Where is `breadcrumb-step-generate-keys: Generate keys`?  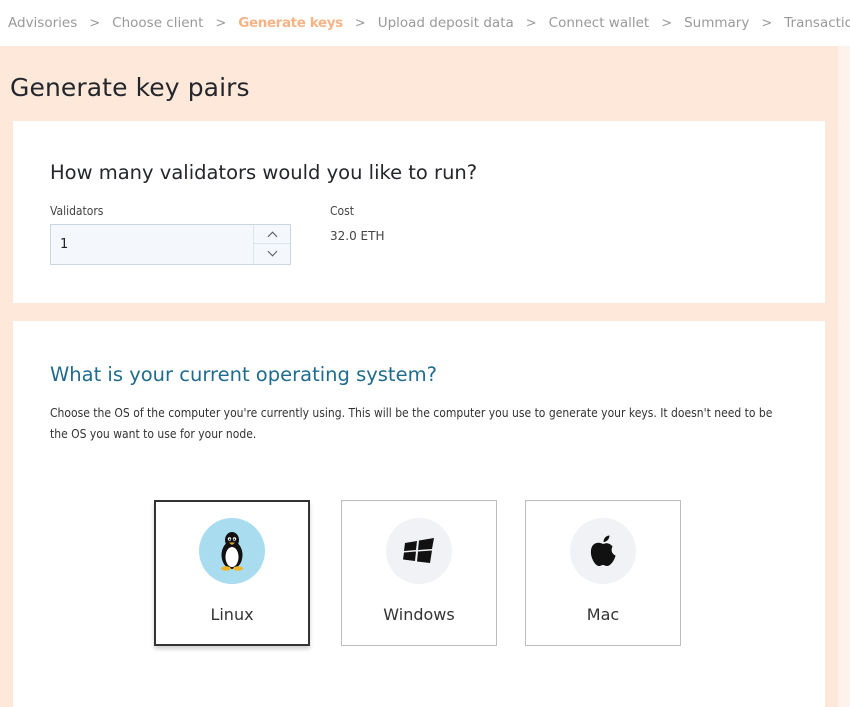 breadcrumb-step-generate-keys: Generate keys is located at coordinates (290, 23).